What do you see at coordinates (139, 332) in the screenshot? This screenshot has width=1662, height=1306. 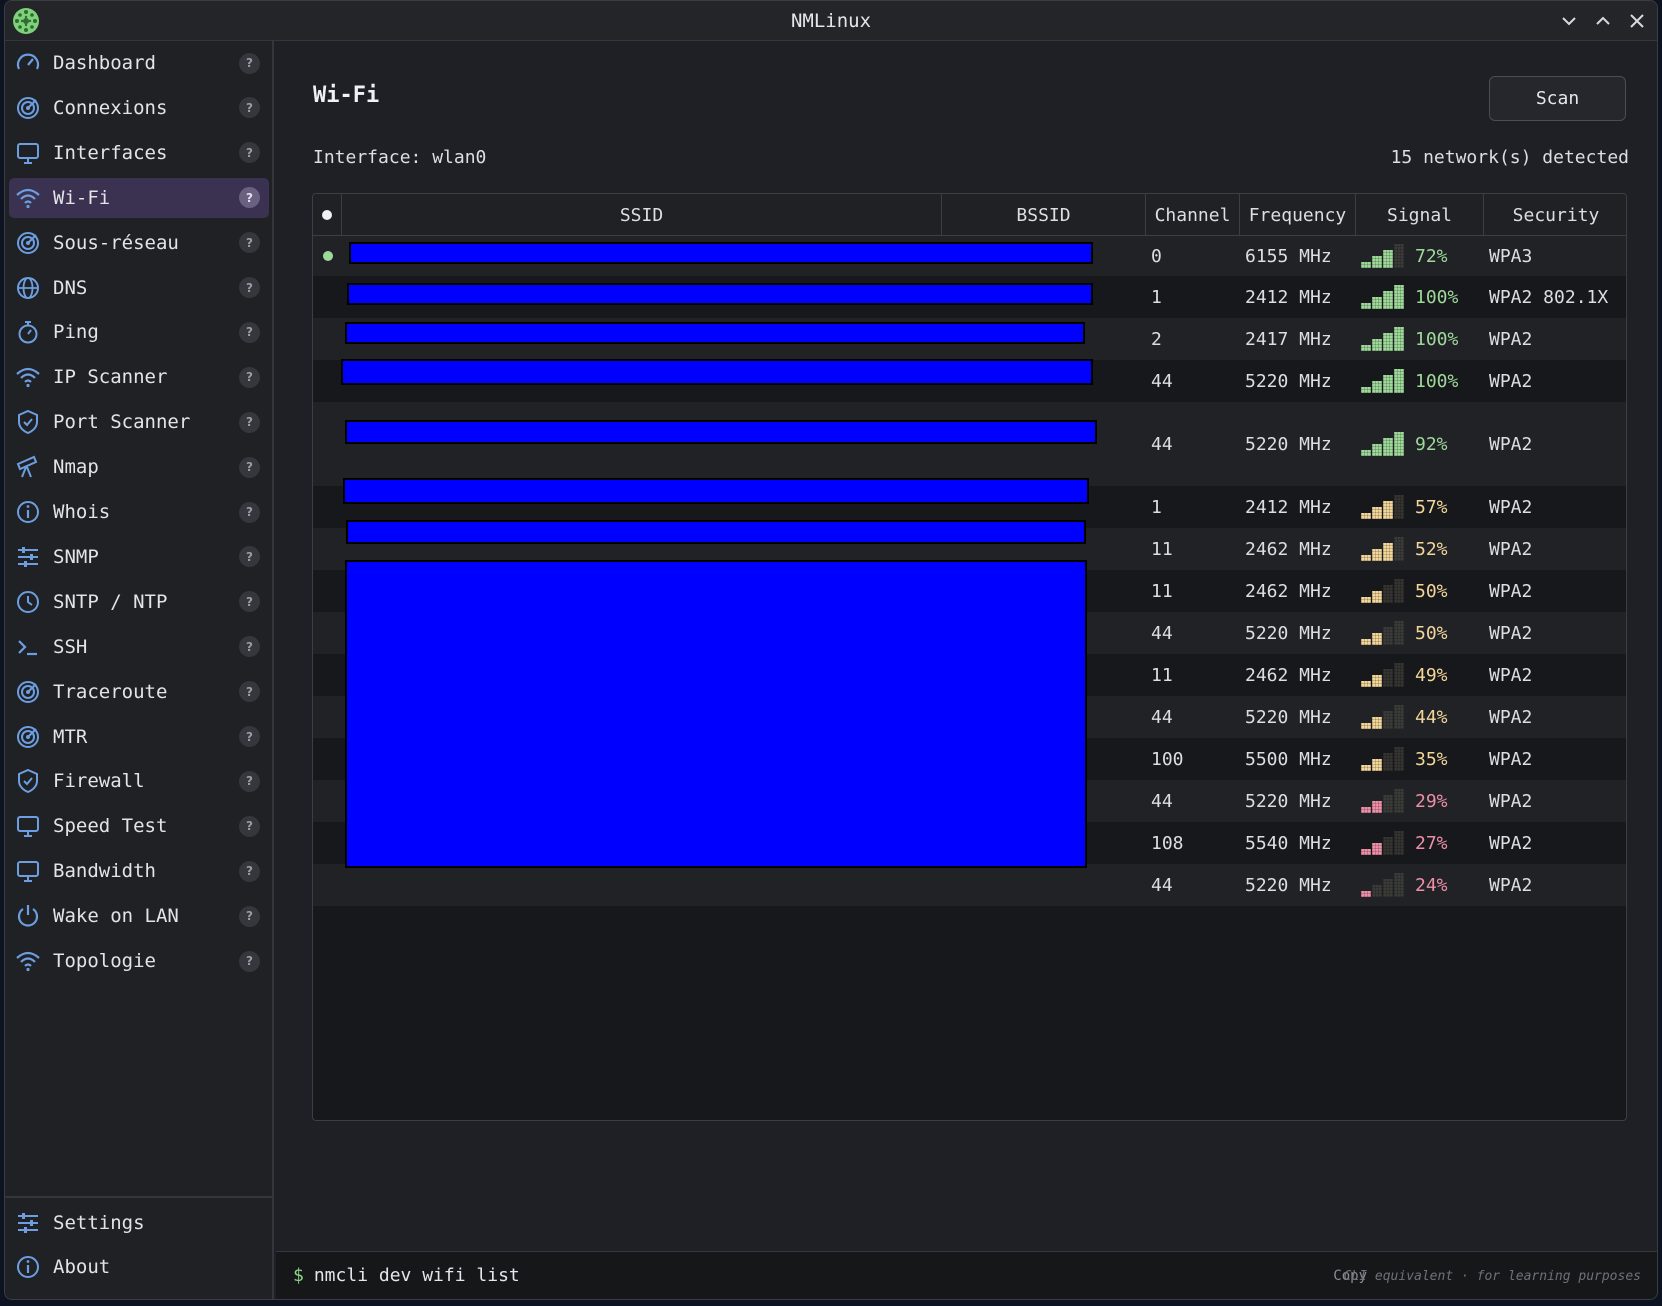 I see `sidebar-item-ping: Ping ?` at bounding box center [139, 332].